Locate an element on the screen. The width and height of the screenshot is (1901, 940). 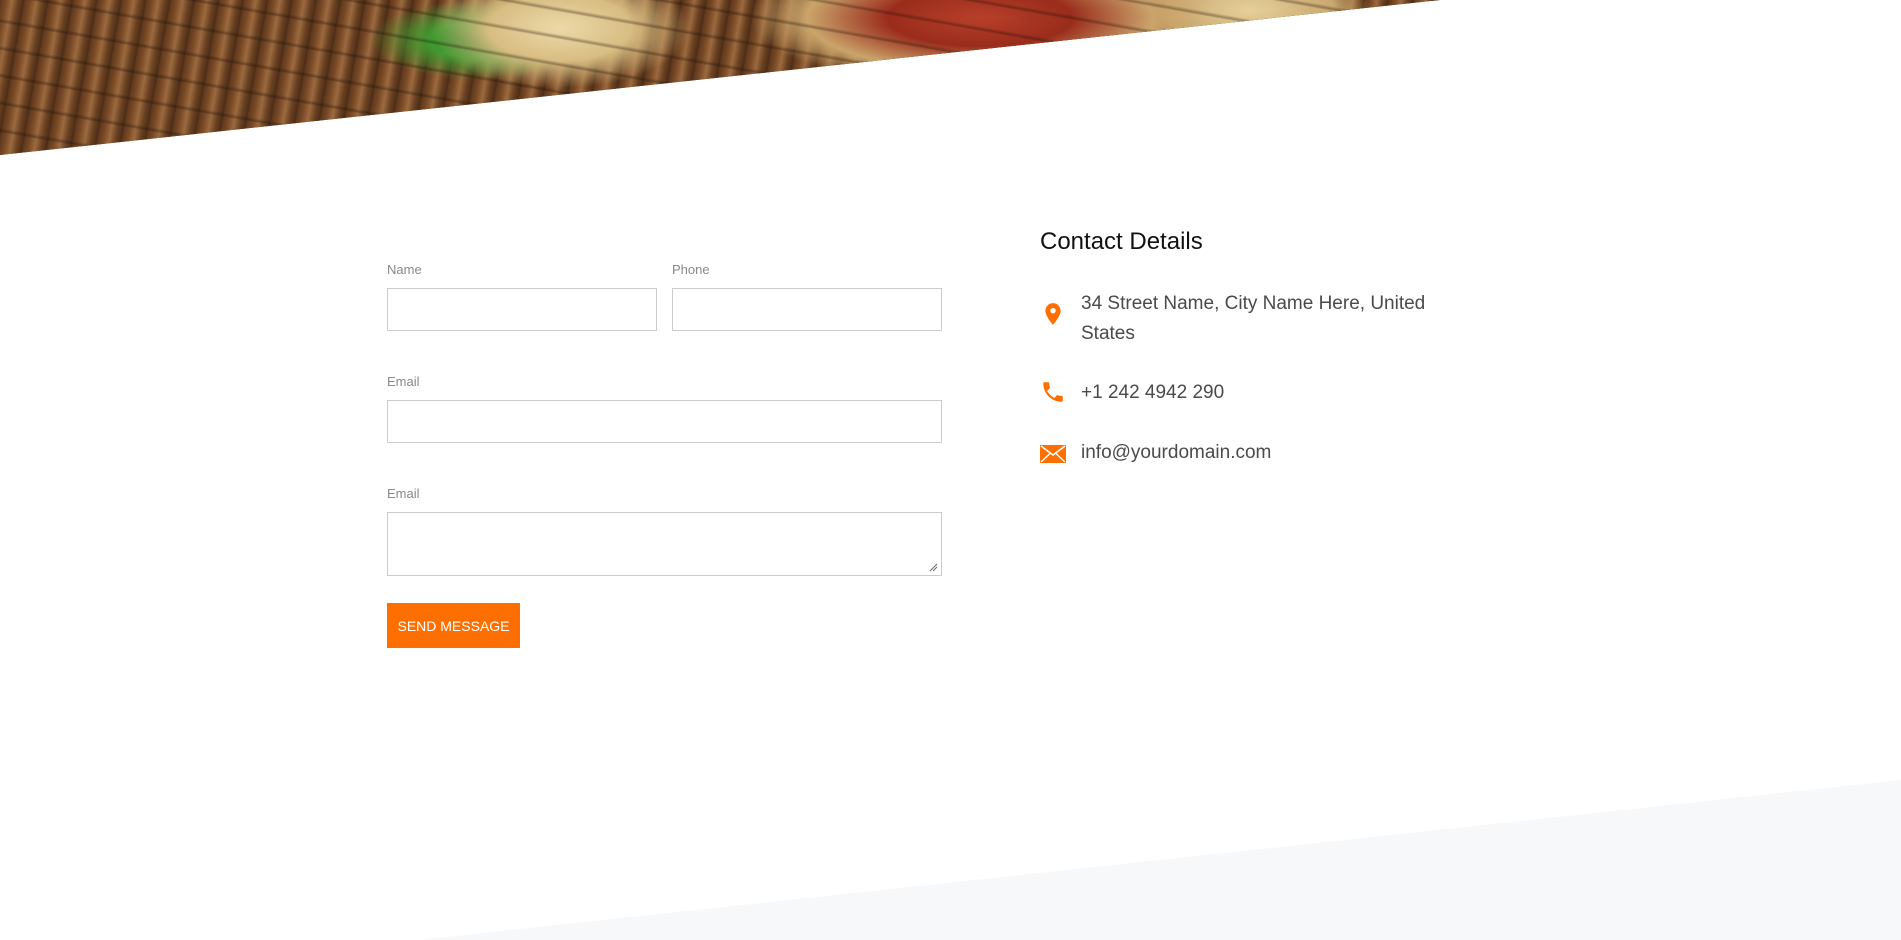
message-label: Email is located at coordinates (403, 493).